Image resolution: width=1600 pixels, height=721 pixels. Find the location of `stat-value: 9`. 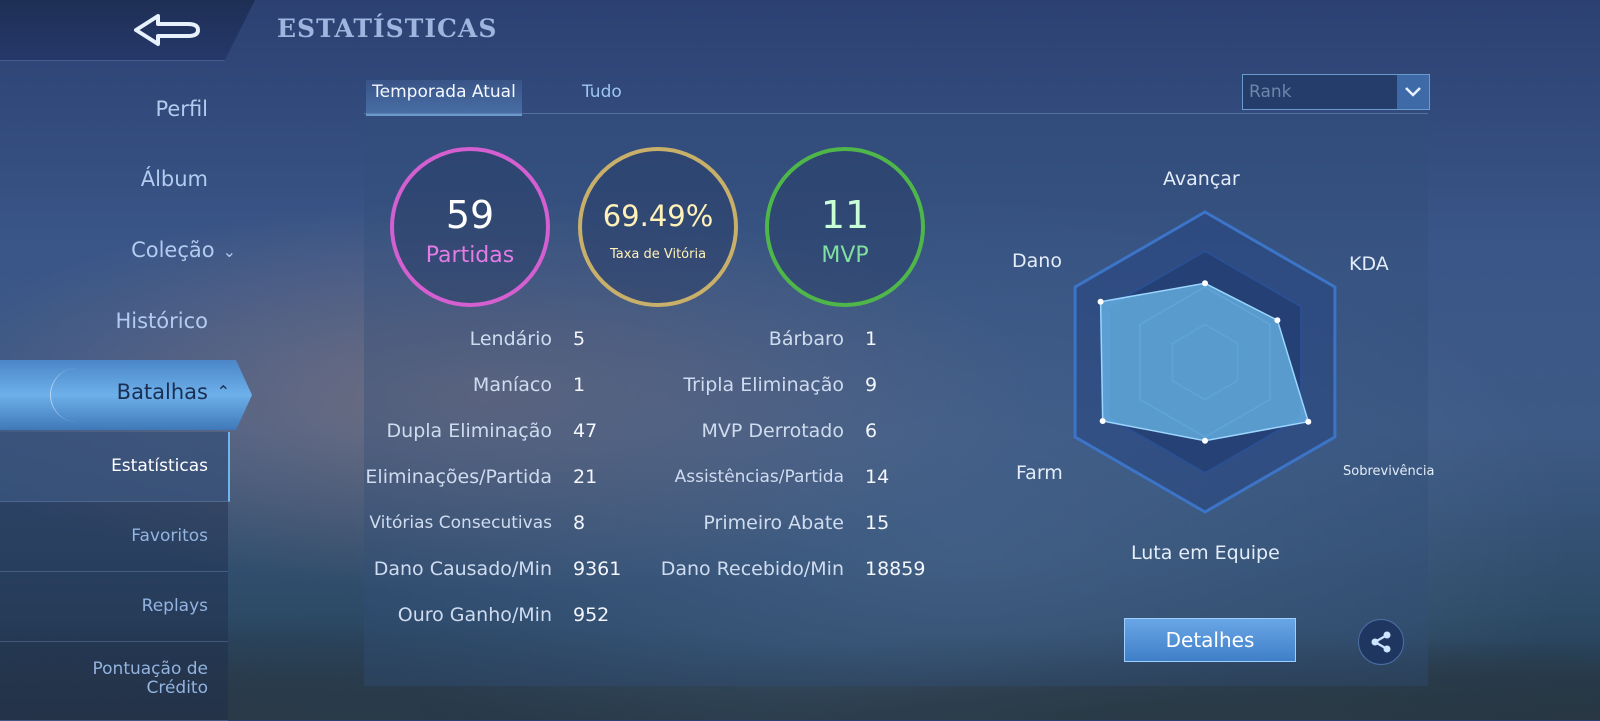

stat-value: 9 is located at coordinates (871, 385).